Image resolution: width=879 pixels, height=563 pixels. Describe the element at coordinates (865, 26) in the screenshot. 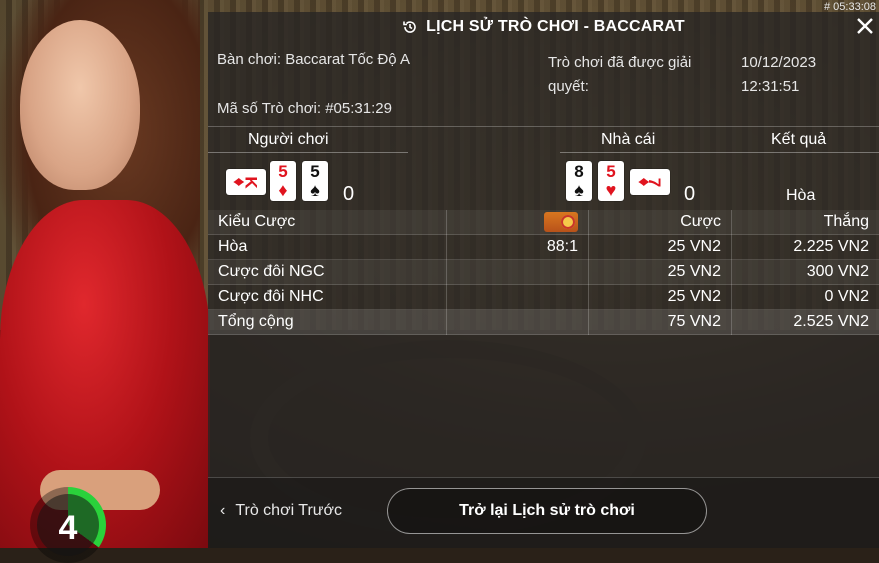

I see `close-icon` at that location.